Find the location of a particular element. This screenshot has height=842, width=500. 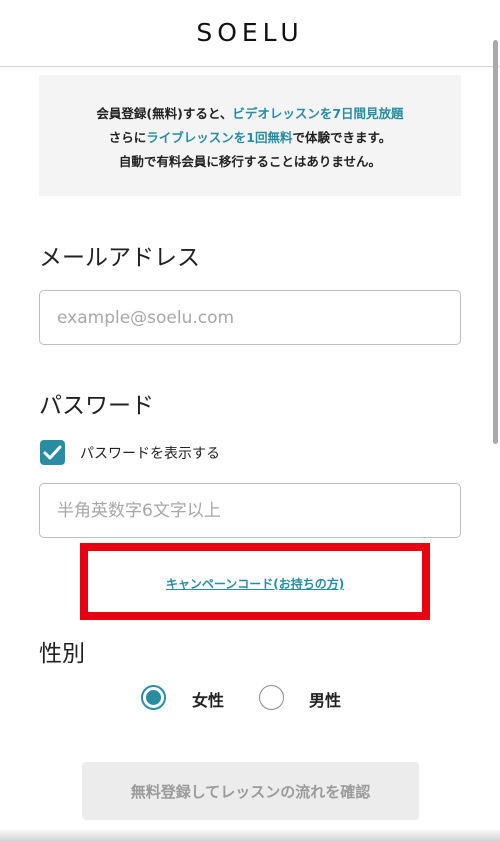

gender-radio-male is located at coordinates (271, 697).